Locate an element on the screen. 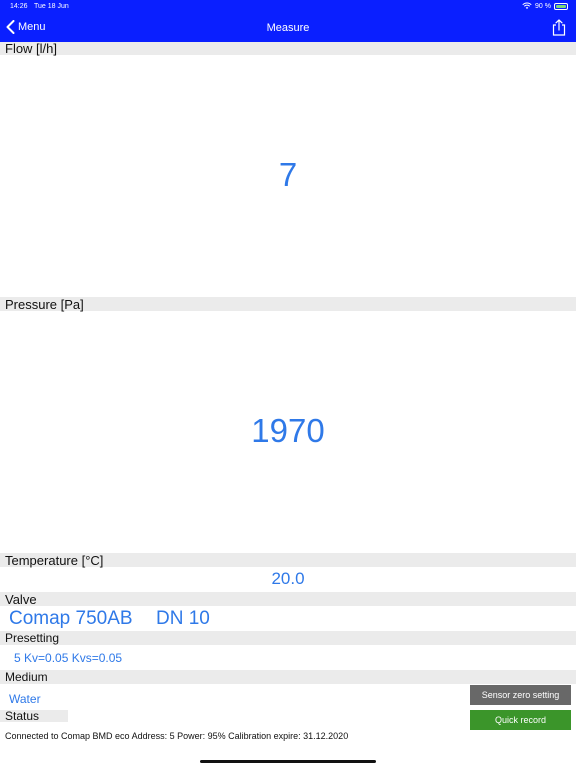 The image size is (576, 768). medium-value: Water is located at coordinates (25, 699).